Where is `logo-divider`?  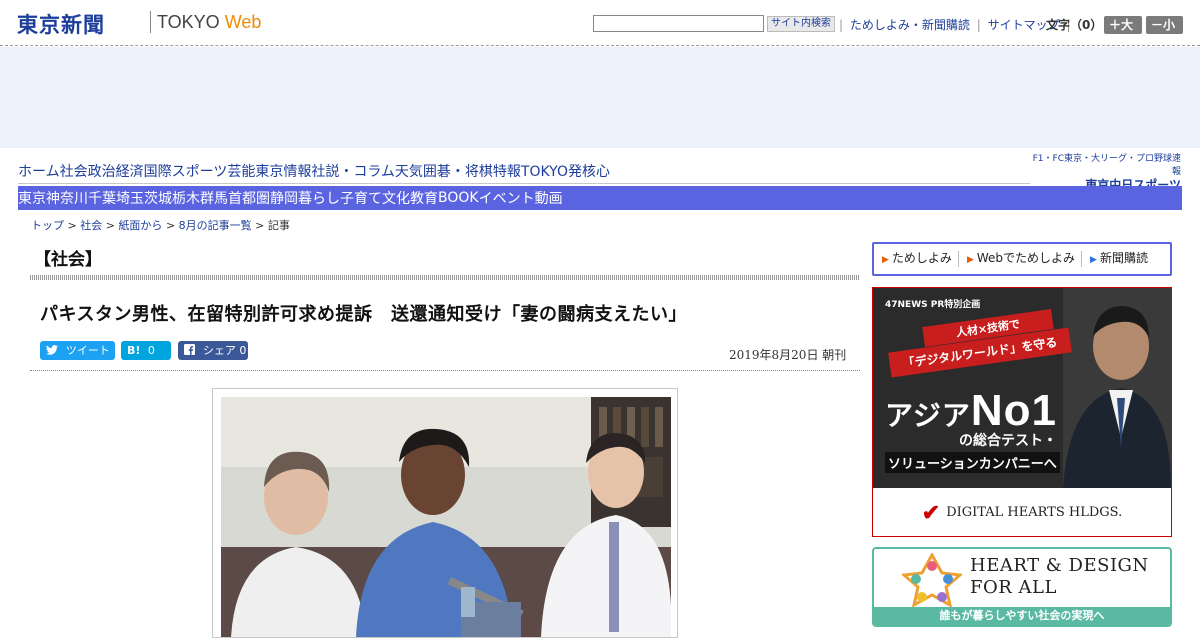 logo-divider is located at coordinates (150, 22).